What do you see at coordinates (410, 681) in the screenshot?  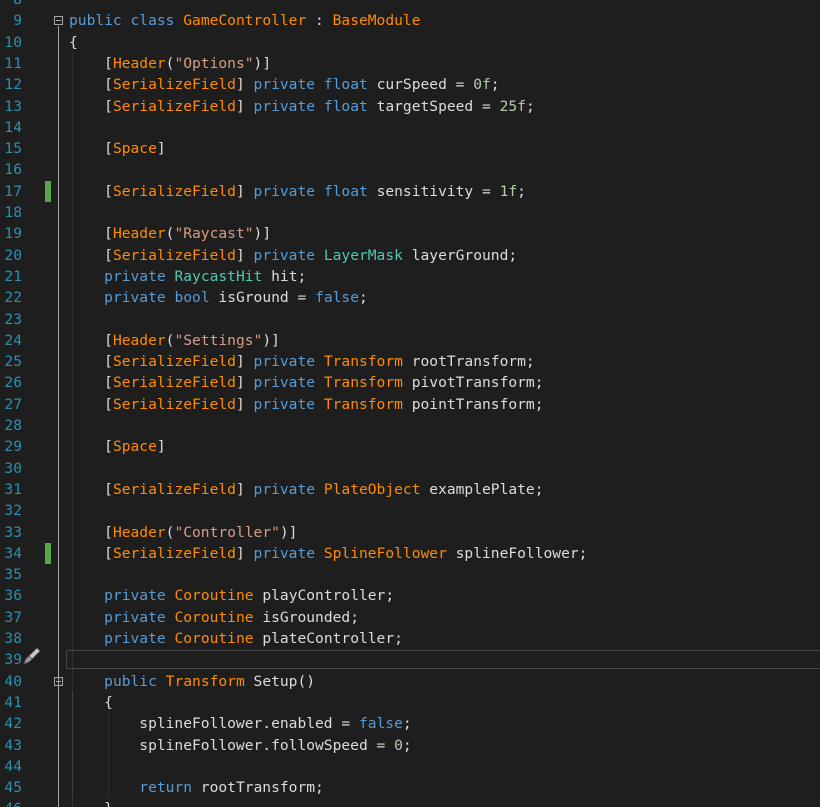 I see `code-line: 40 public Transform Setup()` at bounding box center [410, 681].